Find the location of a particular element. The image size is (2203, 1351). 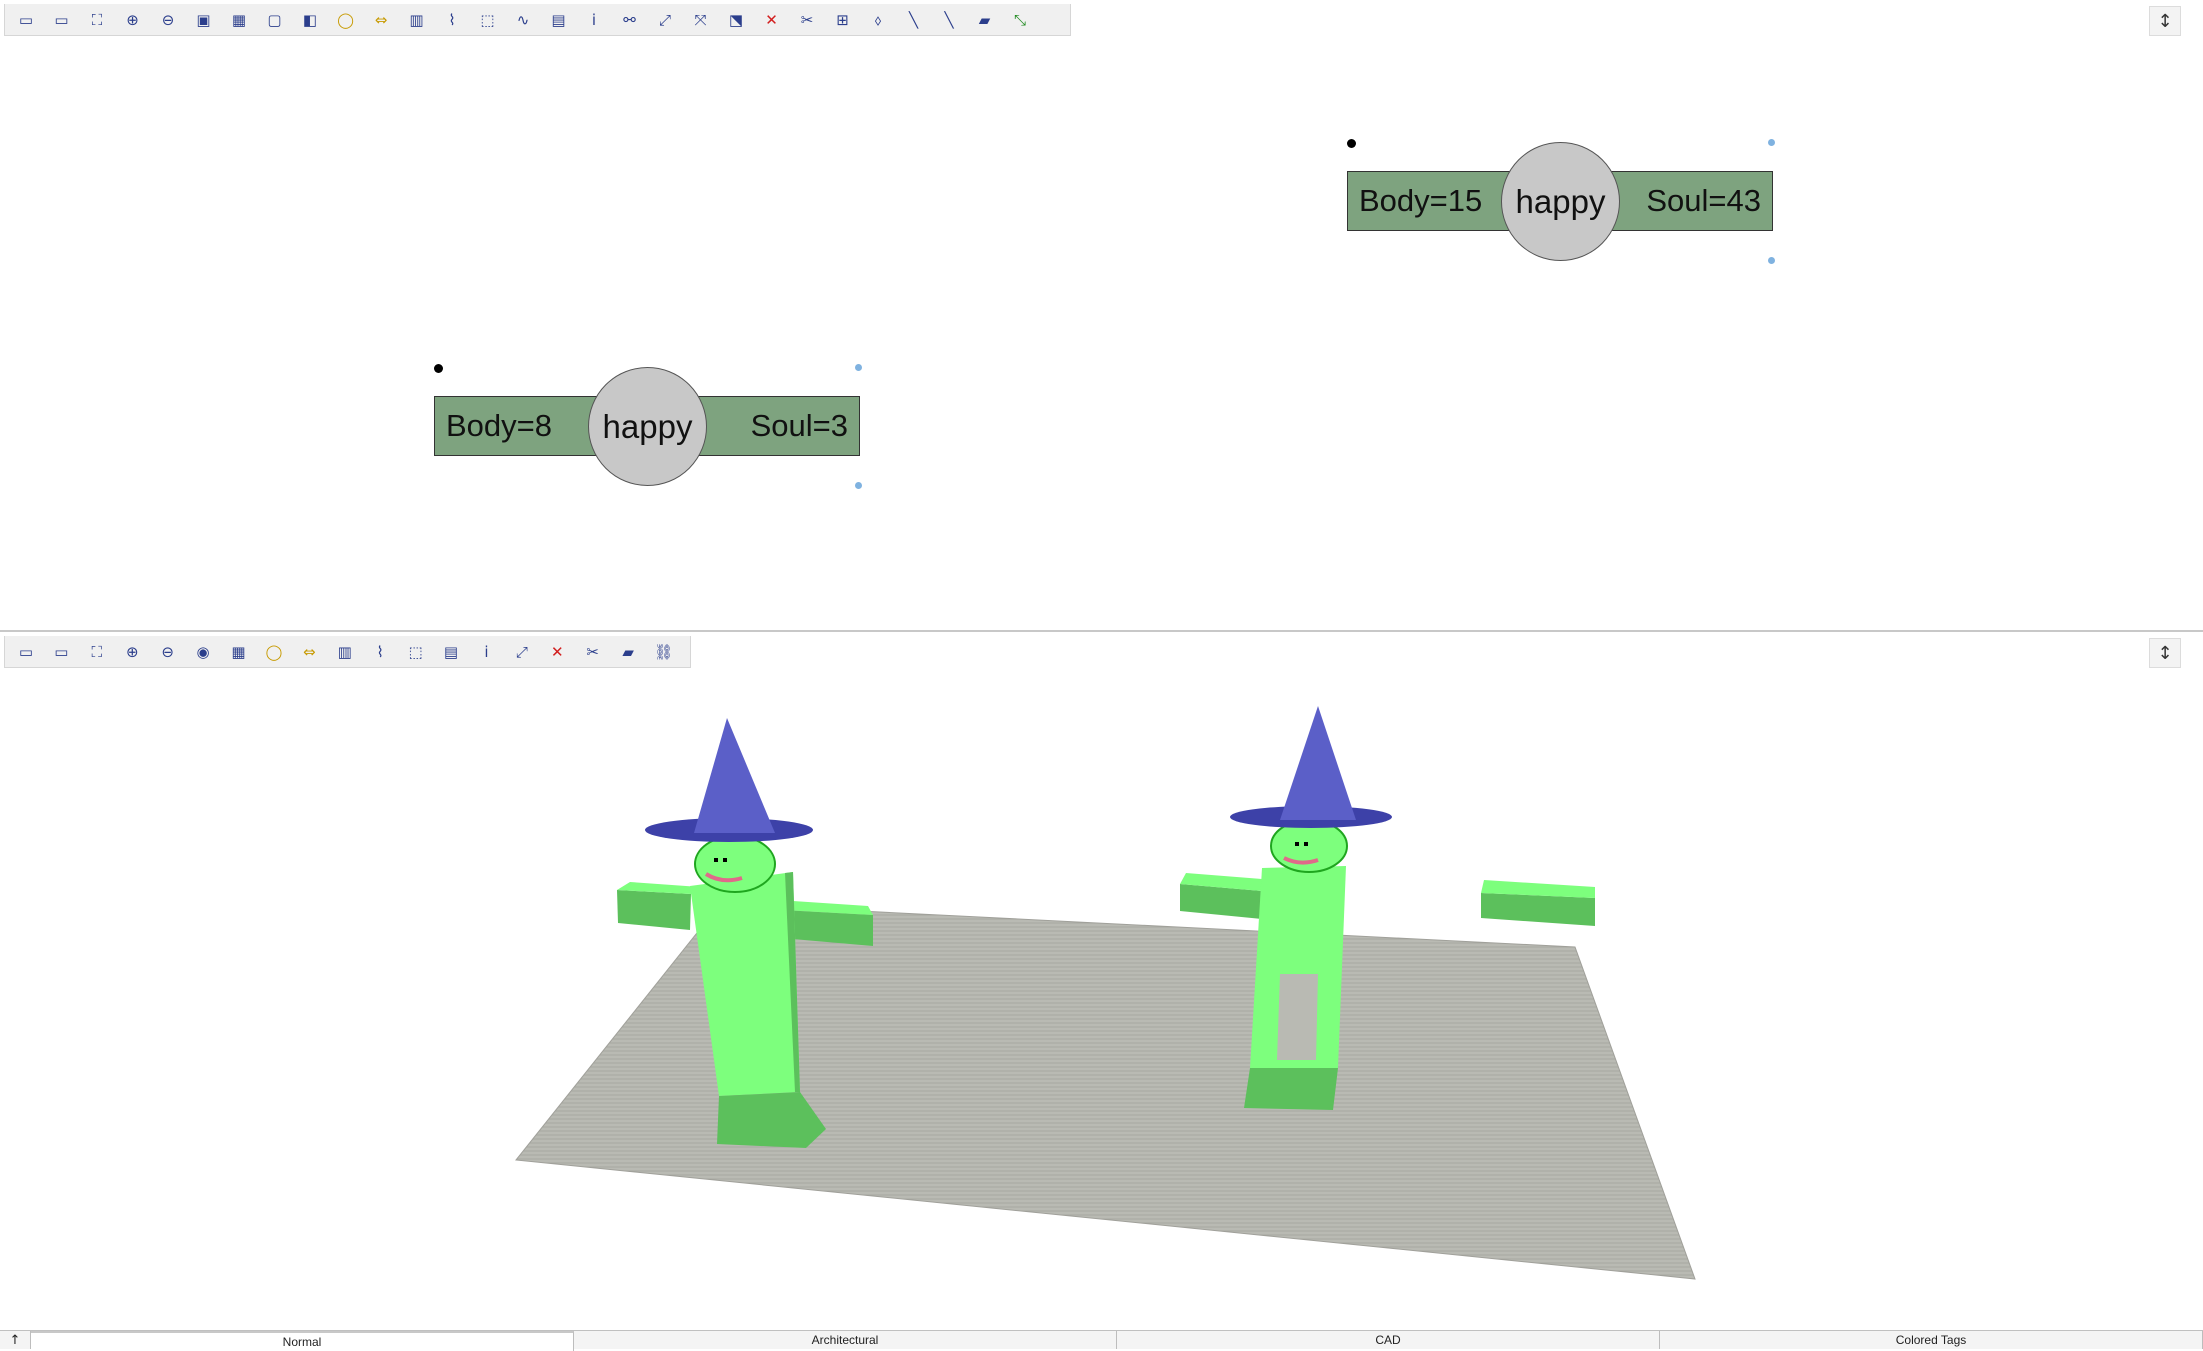

info-icon: ⅰ is located at coordinates (486, 651).